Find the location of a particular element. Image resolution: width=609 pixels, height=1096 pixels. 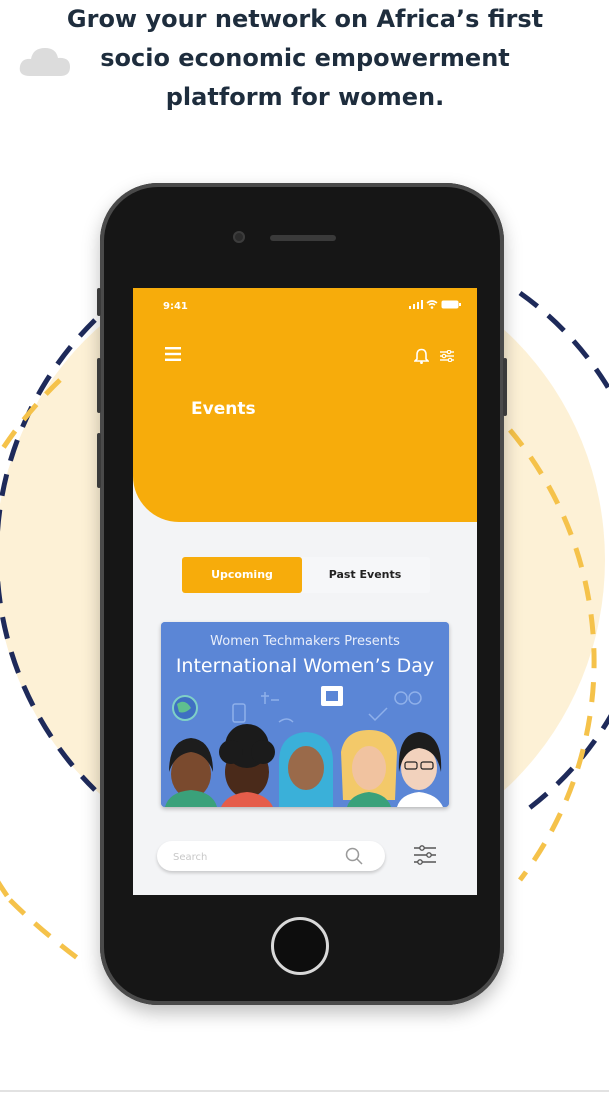

wifi-icon is located at coordinates (432, 304).